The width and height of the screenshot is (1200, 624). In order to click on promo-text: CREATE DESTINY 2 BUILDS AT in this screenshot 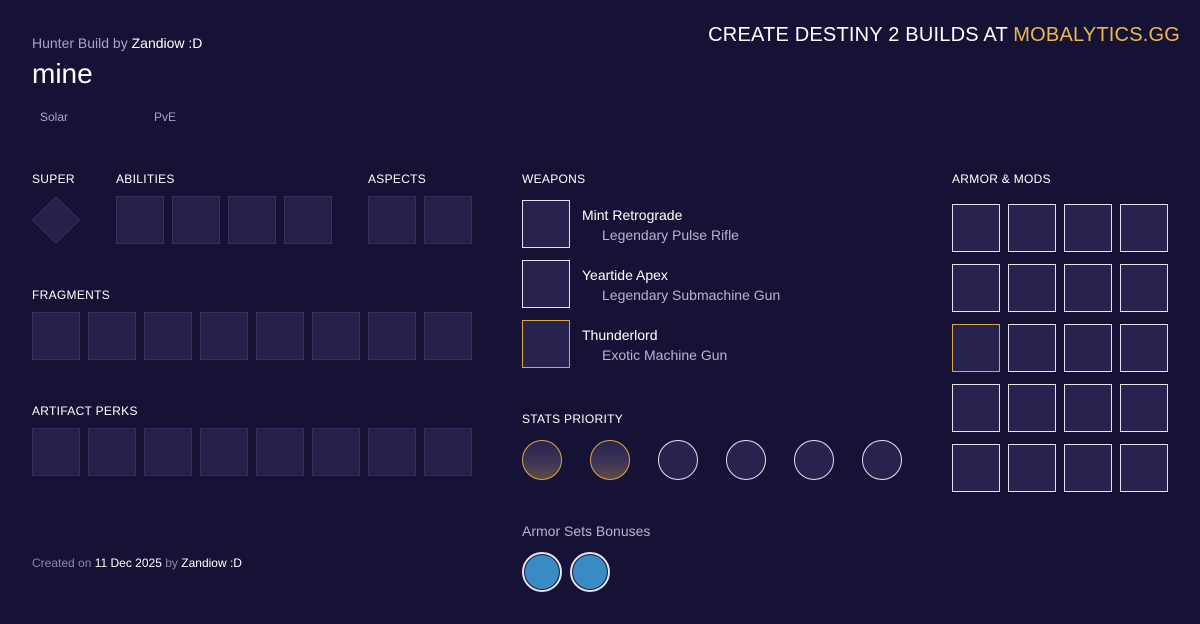, I will do `click(858, 35)`.